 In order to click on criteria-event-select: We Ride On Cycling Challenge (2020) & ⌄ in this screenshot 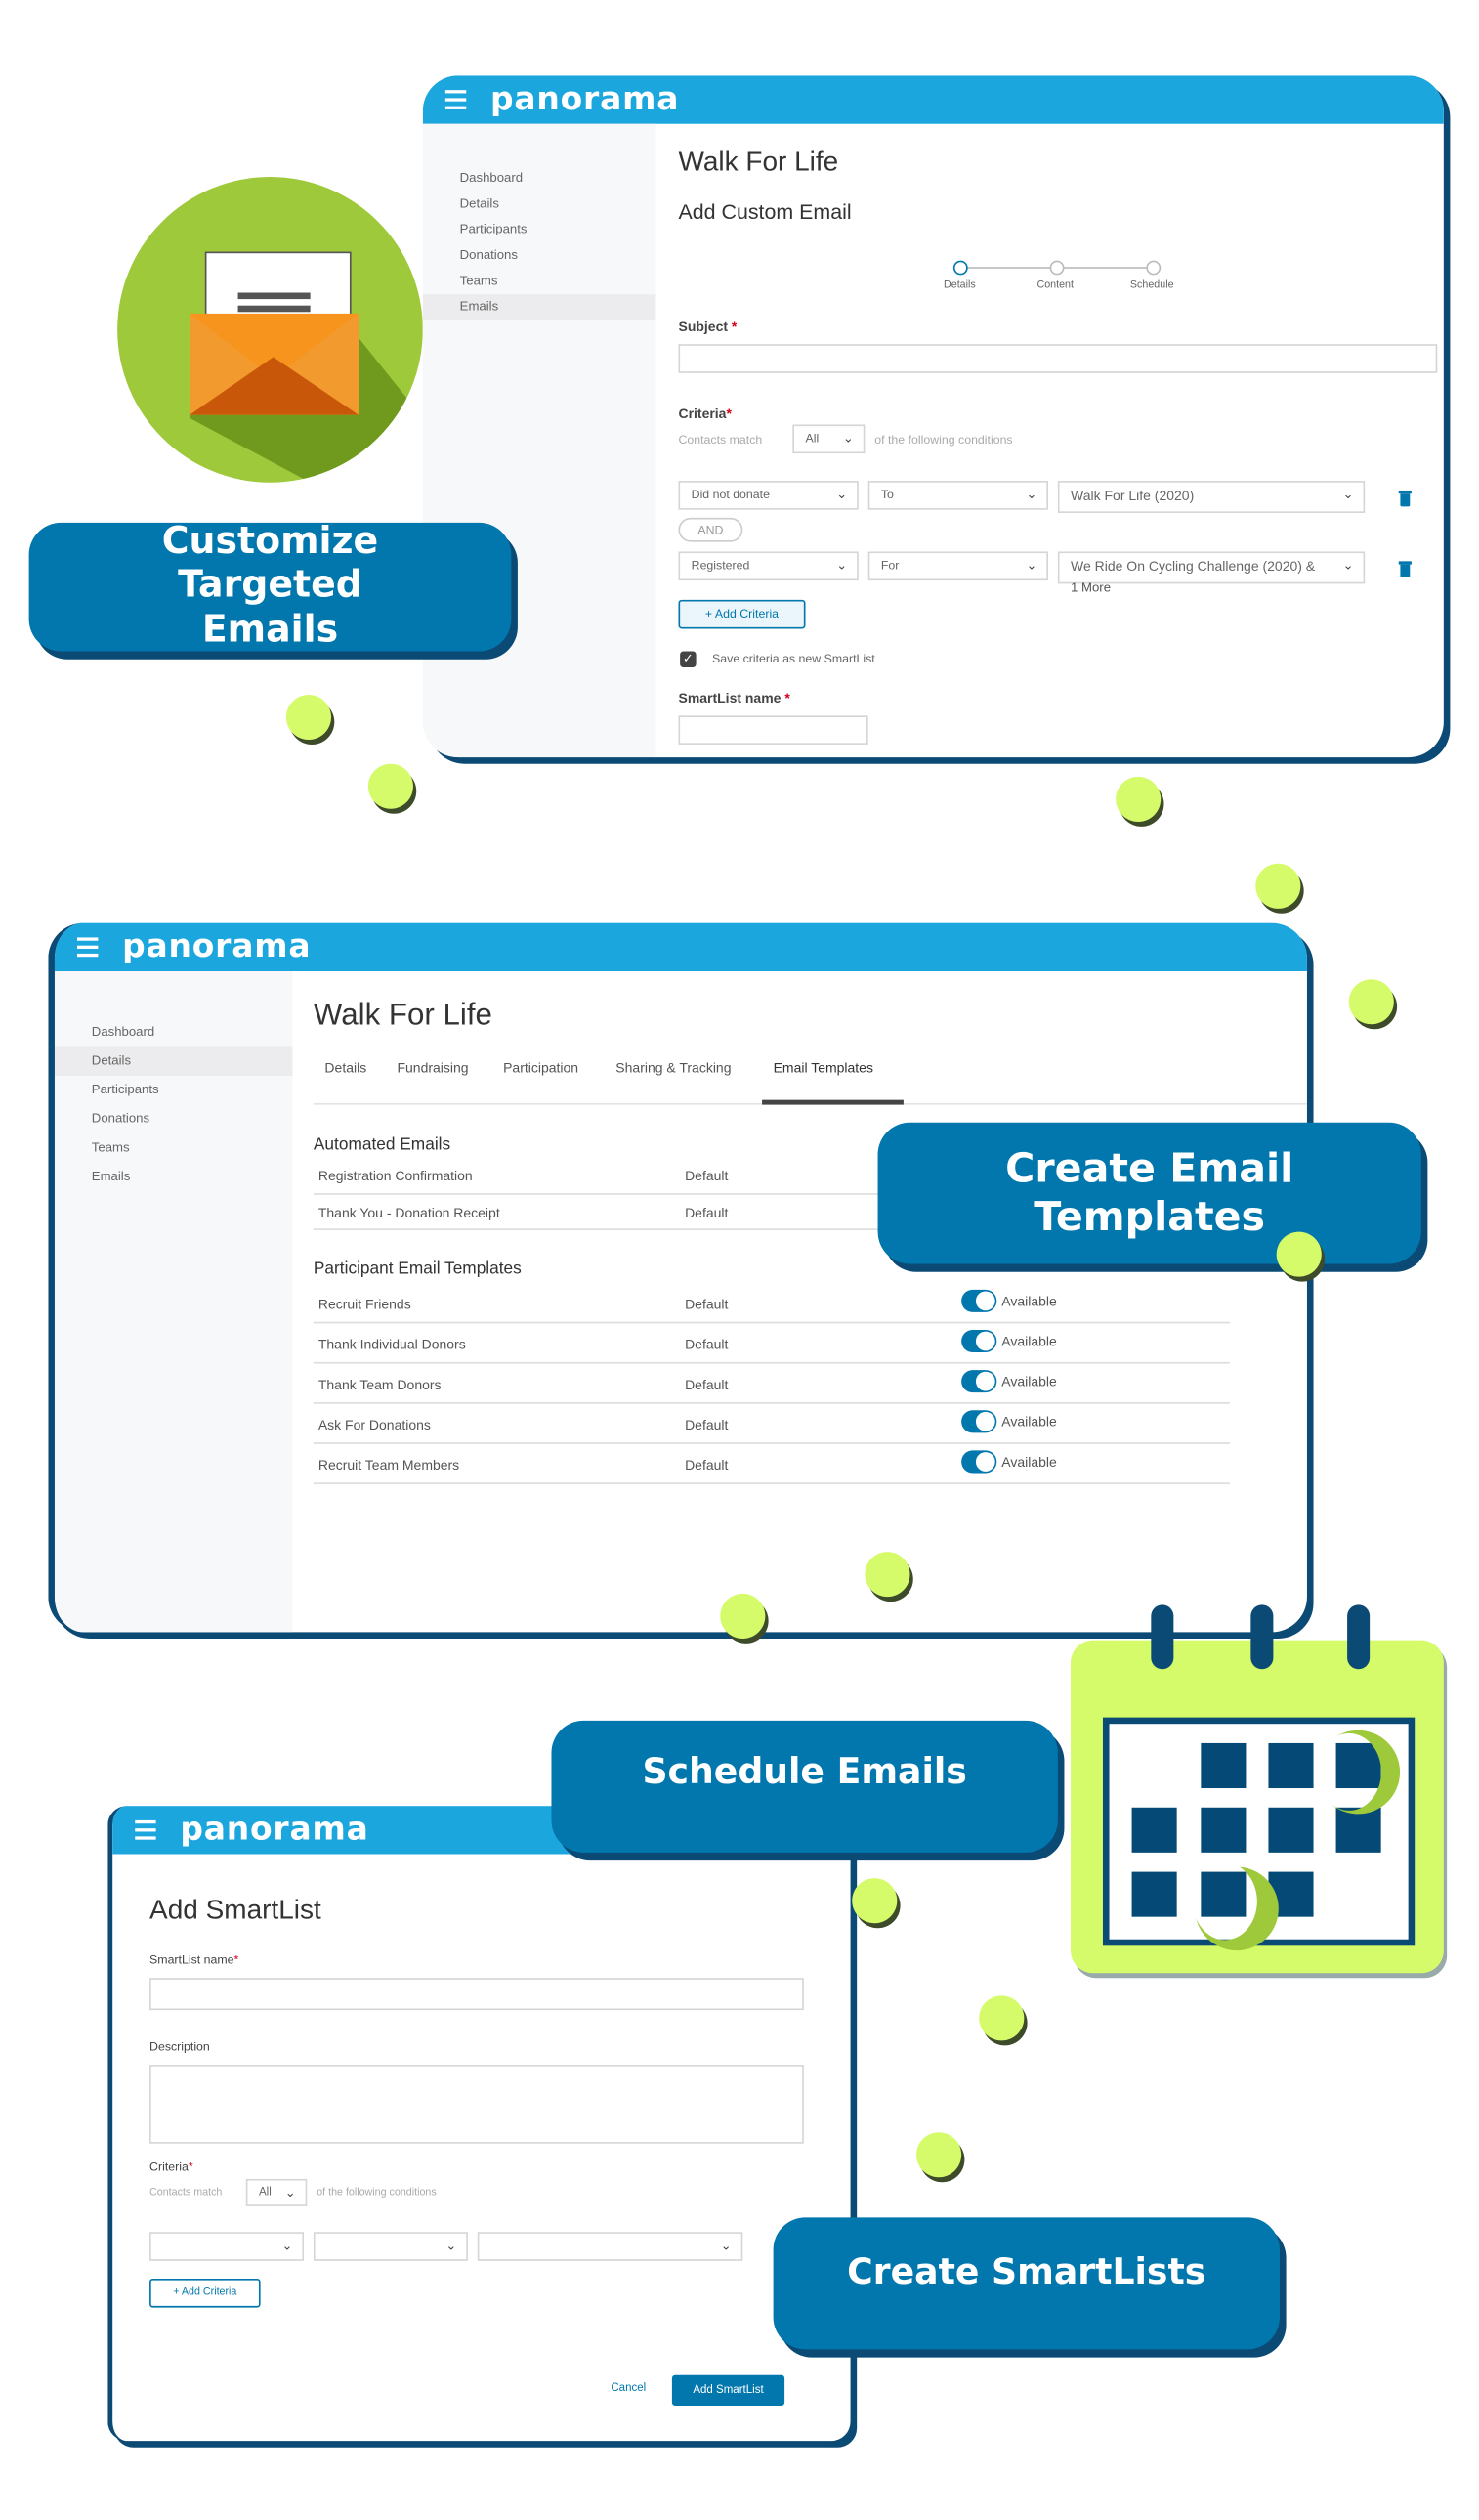, I will do `click(1212, 567)`.